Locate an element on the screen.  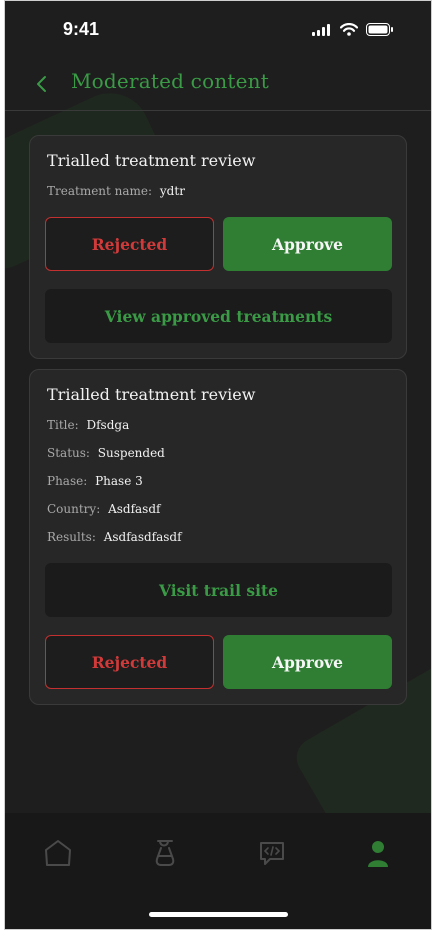
field-label: Status: is located at coordinates (68, 453).